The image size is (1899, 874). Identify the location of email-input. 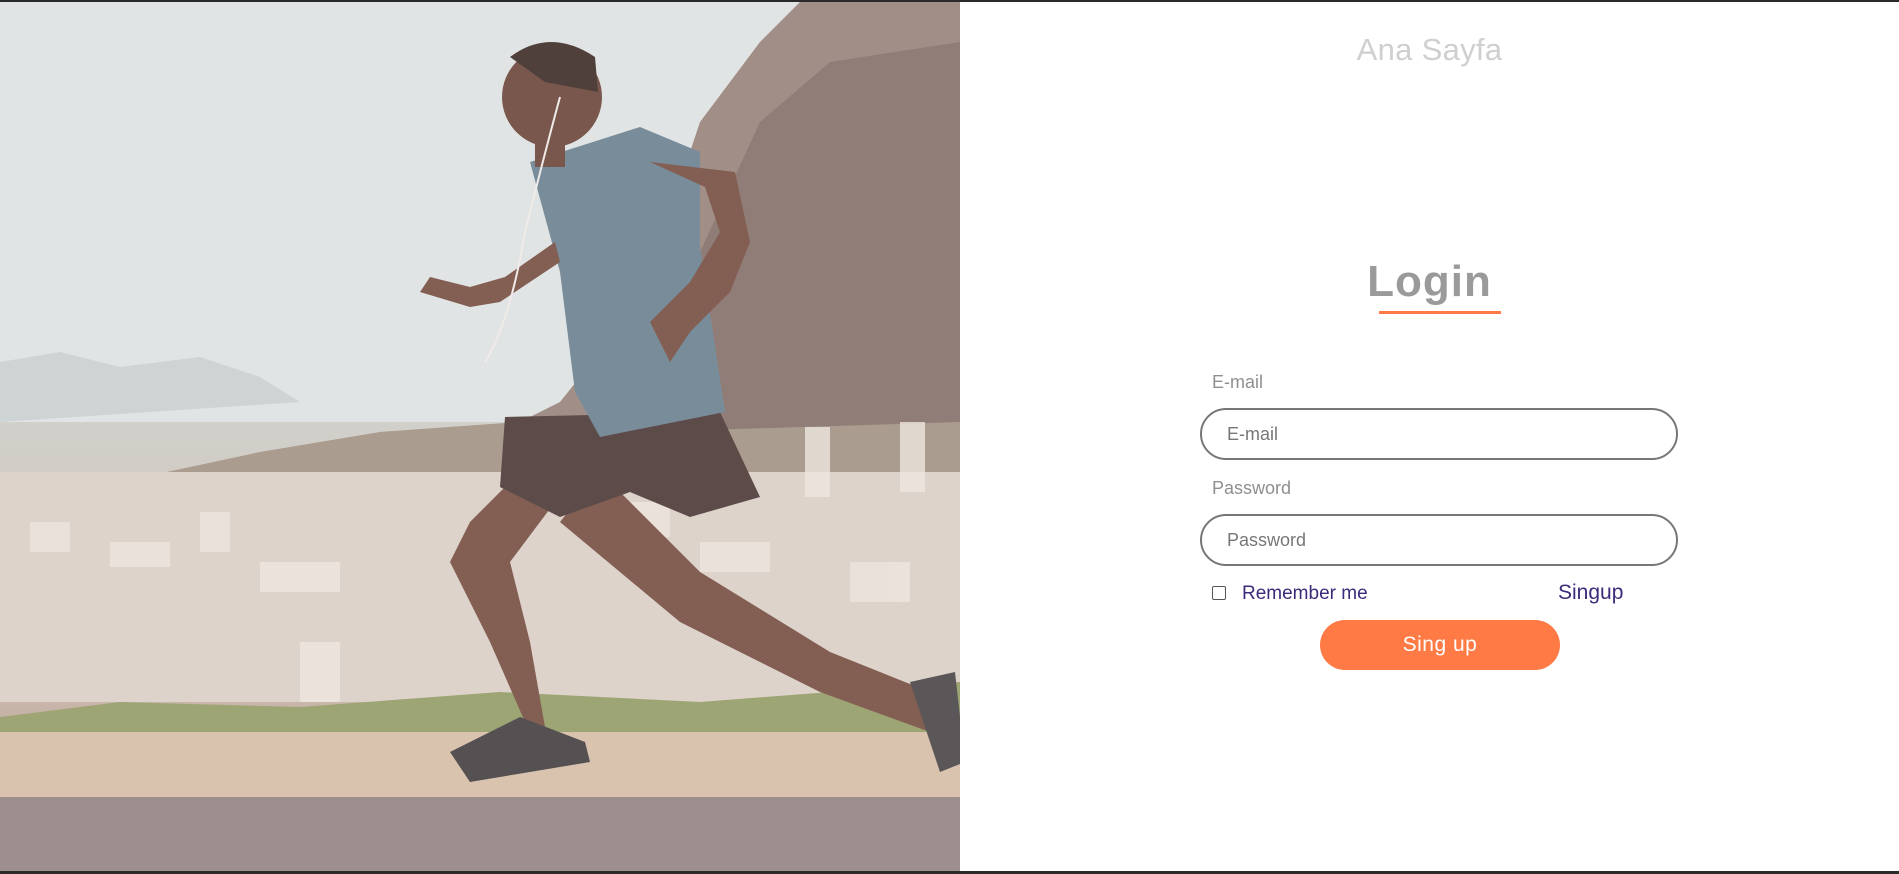
(1439, 434).